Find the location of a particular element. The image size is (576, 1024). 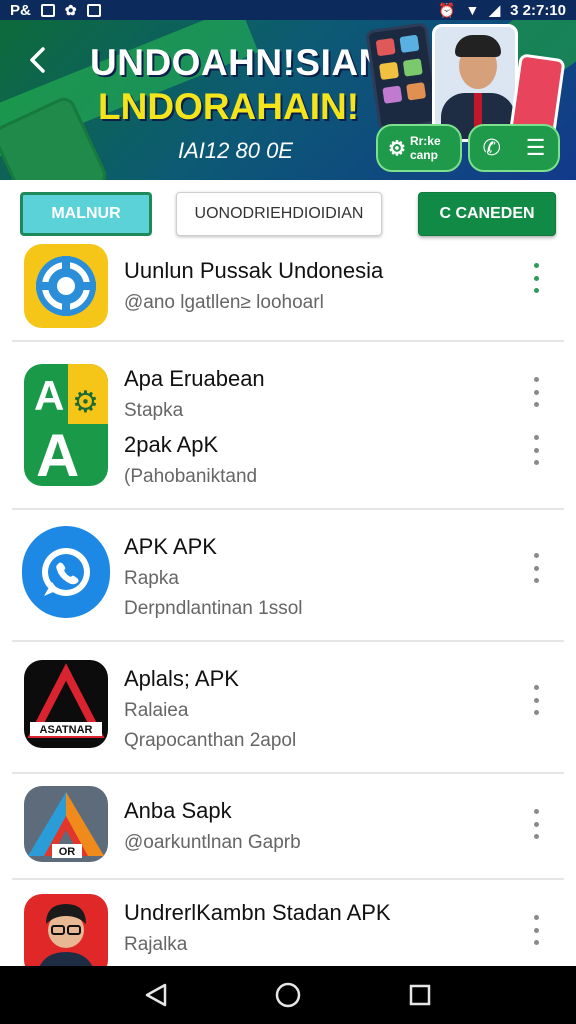

app-subtitle: Stapka is located at coordinates (154, 410).